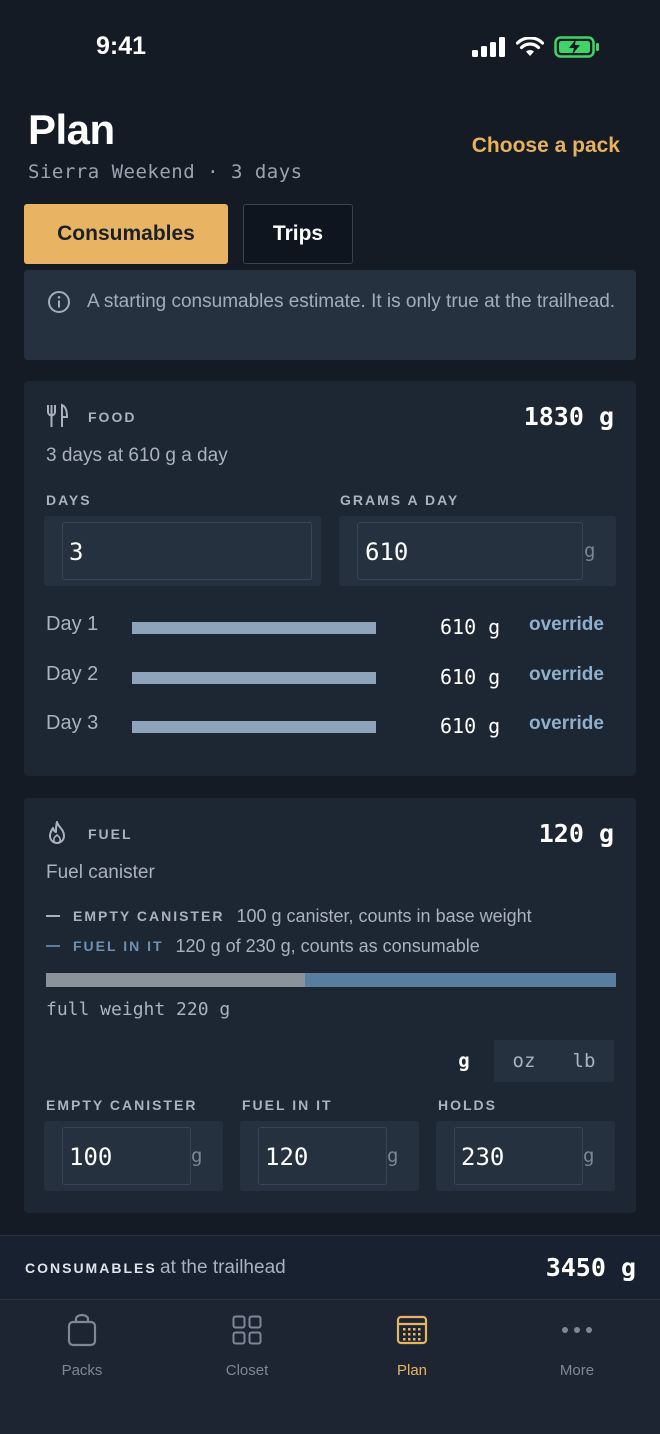 The width and height of the screenshot is (660, 1434). What do you see at coordinates (546, 146) in the screenshot?
I see `choose-pack-link: Choose a pack` at bounding box center [546, 146].